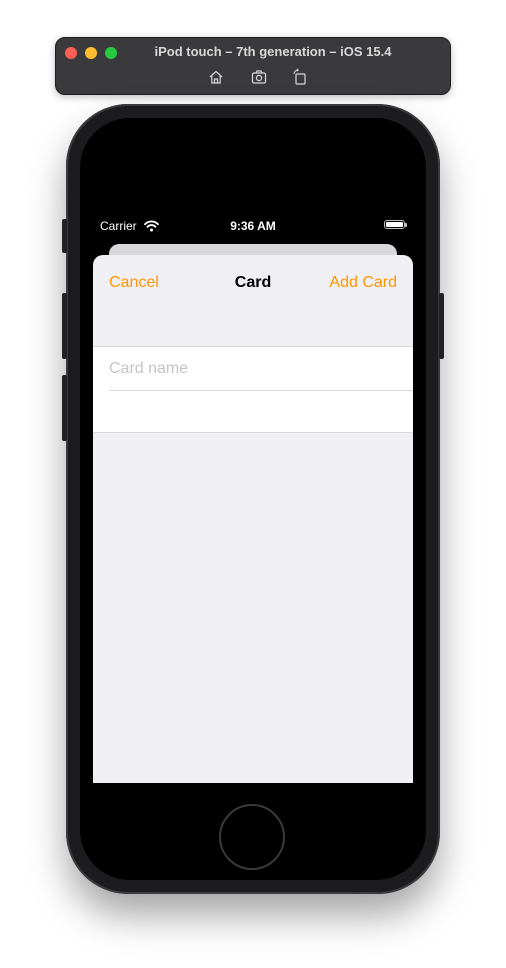 Image resolution: width=506 pixels, height=968 pixels. What do you see at coordinates (64, 236) in the screenshot?
I see `mute-switch` at bounding box center [64, 236].